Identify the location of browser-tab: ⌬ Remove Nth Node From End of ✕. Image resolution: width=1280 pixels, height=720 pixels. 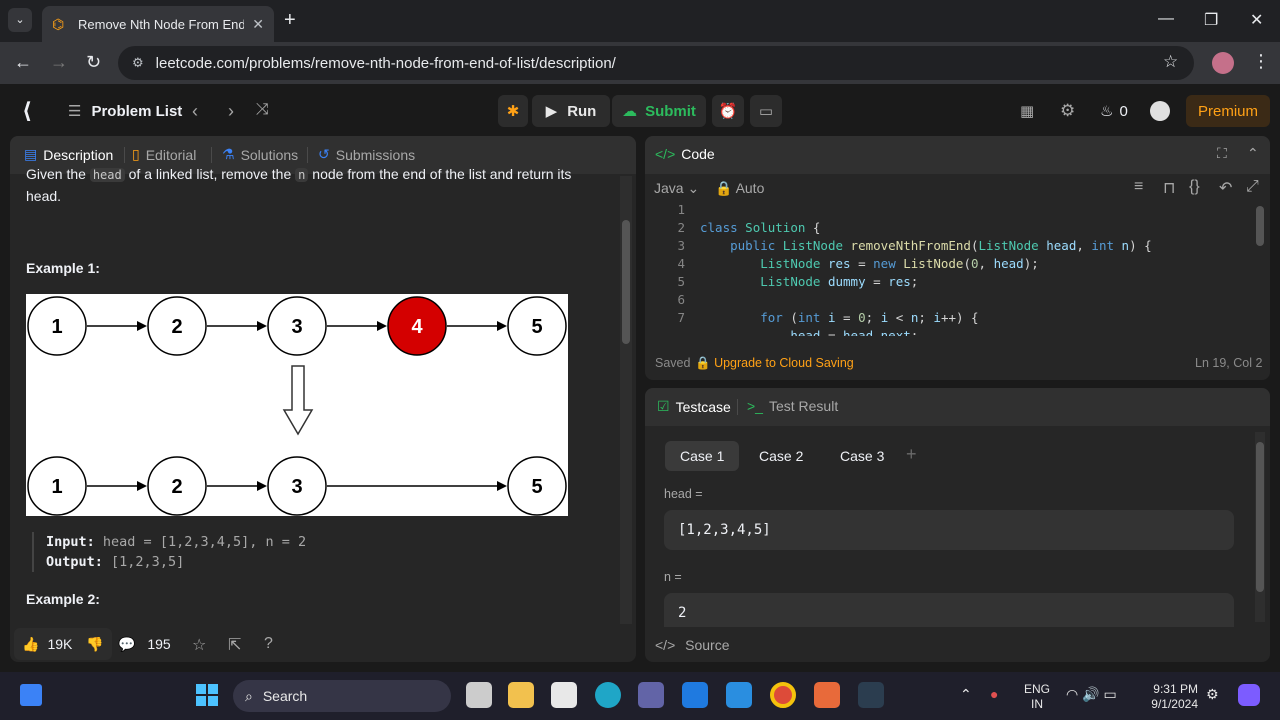
(158, 24).